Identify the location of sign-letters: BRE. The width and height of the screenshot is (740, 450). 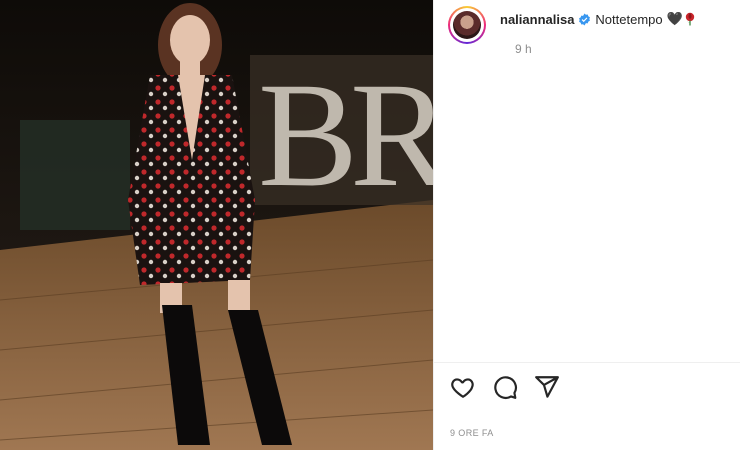
(345, 135).